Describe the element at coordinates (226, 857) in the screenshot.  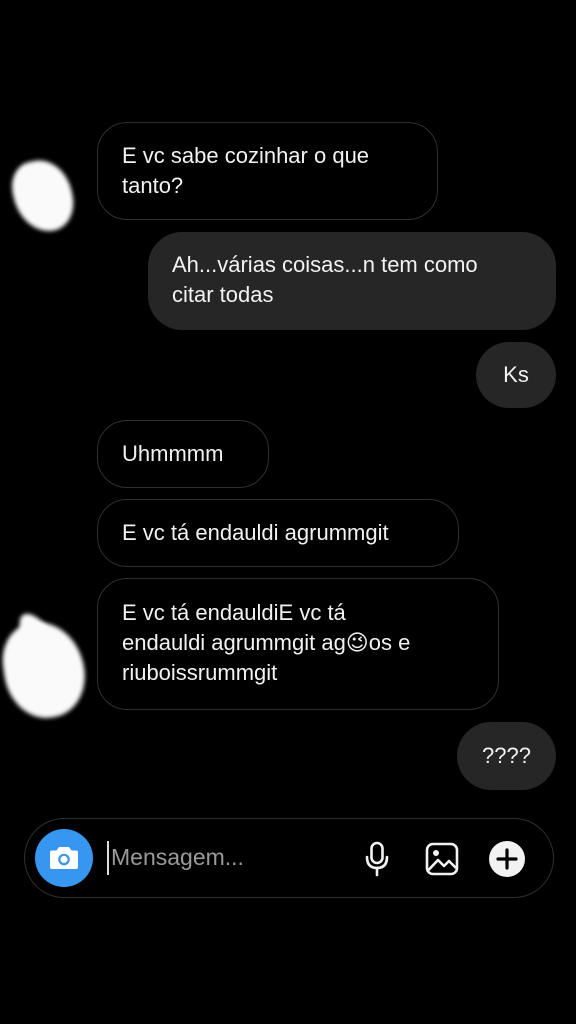
I see `message-input` at that location.